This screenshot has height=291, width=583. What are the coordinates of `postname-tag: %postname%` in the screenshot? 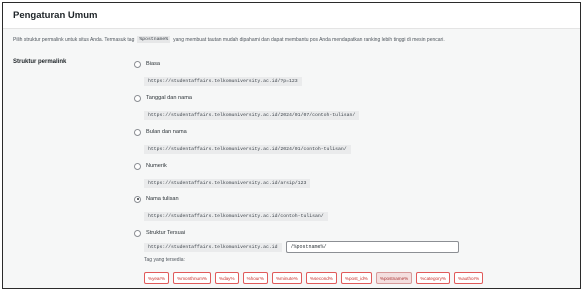 It's located at (154, 39).